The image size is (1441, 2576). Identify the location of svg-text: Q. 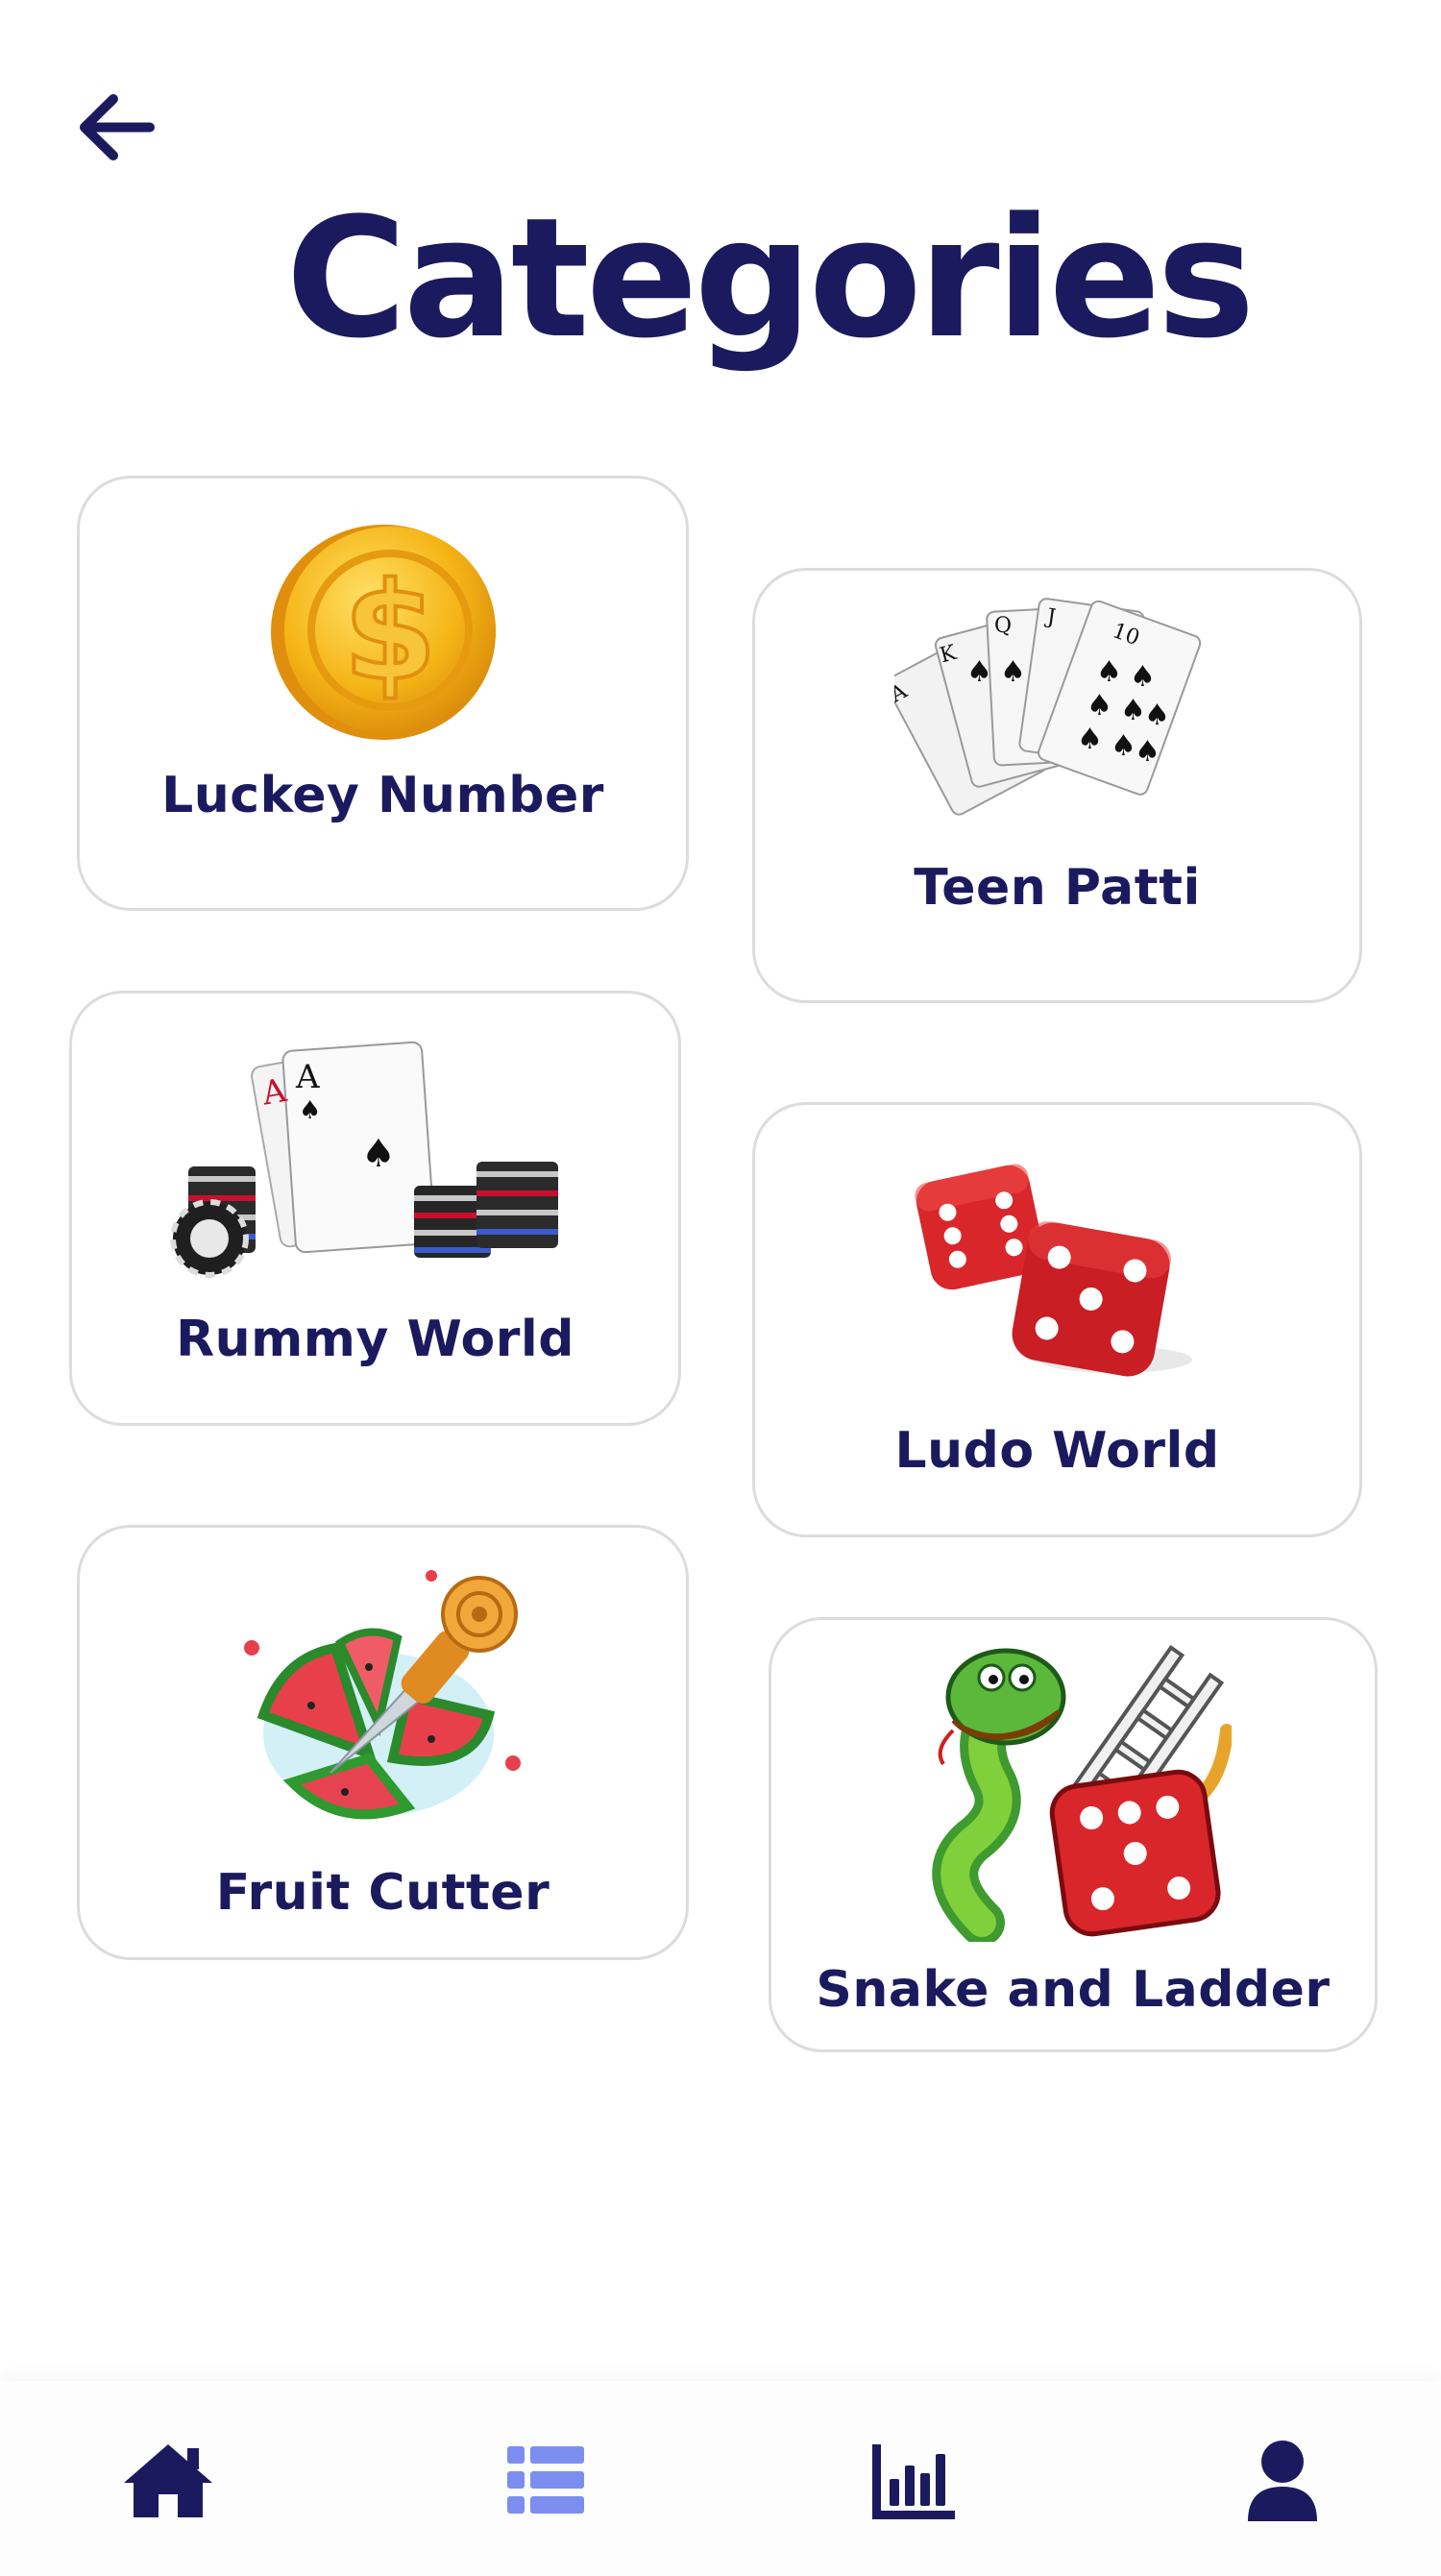
(1003, 626).